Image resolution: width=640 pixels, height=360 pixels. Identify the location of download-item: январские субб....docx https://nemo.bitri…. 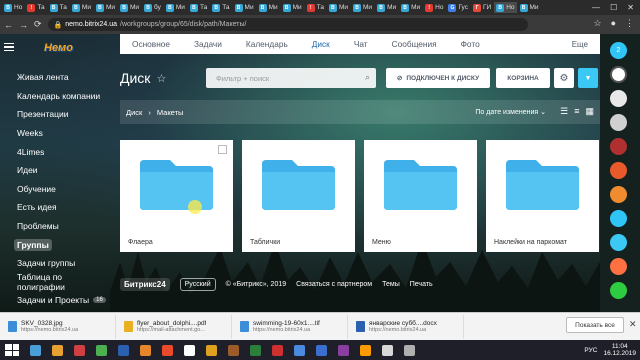
(408, 326).